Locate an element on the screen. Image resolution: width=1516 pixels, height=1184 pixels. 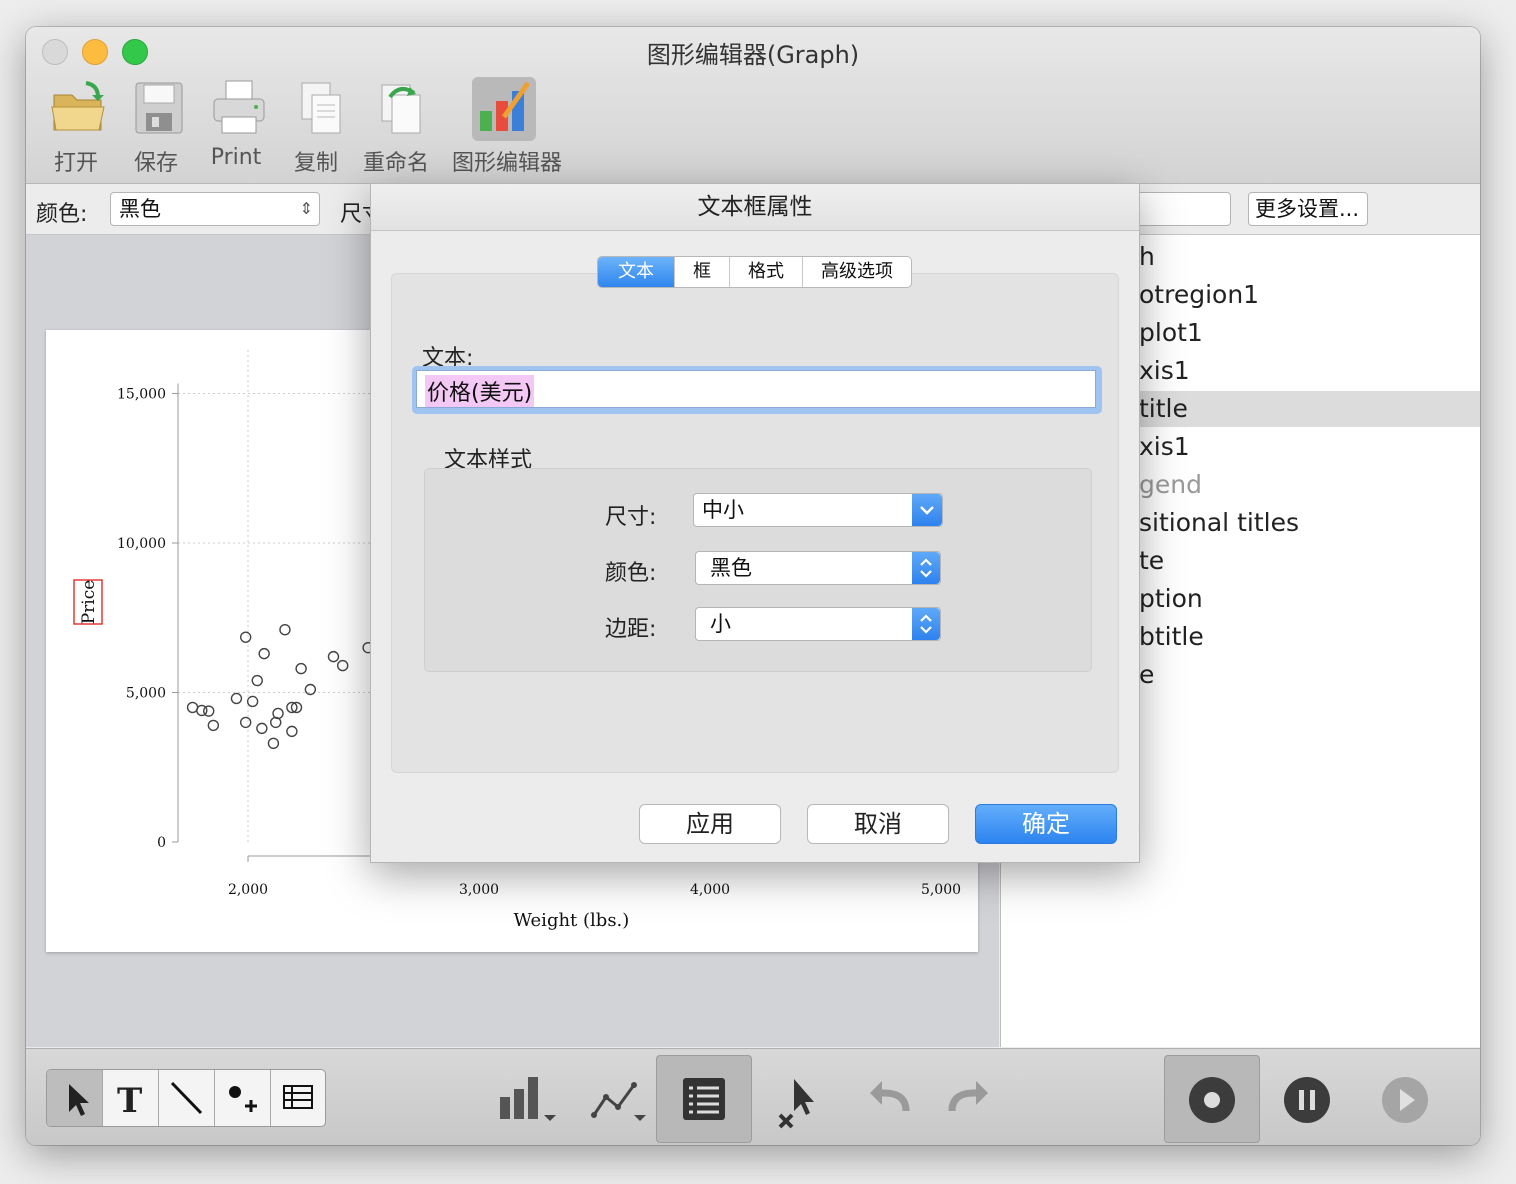
y-tick-label: 10,000 is located at coordinates (141, 544).